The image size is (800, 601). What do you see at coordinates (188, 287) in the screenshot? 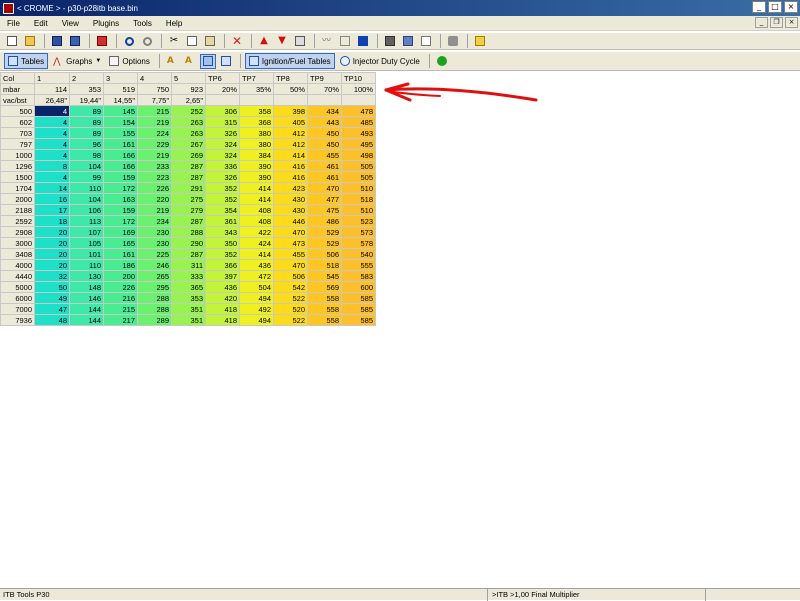
I see `value-cell: 365` at bounding box center [188, 287].